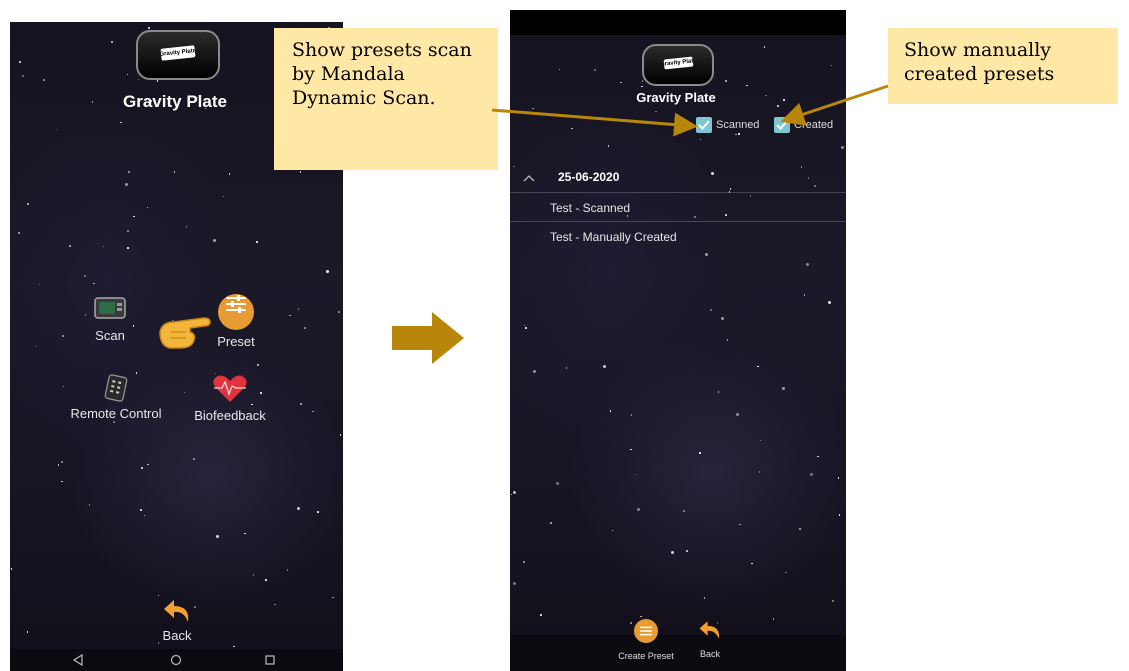  I want to click on square-recents-icon, so click(270, 660).